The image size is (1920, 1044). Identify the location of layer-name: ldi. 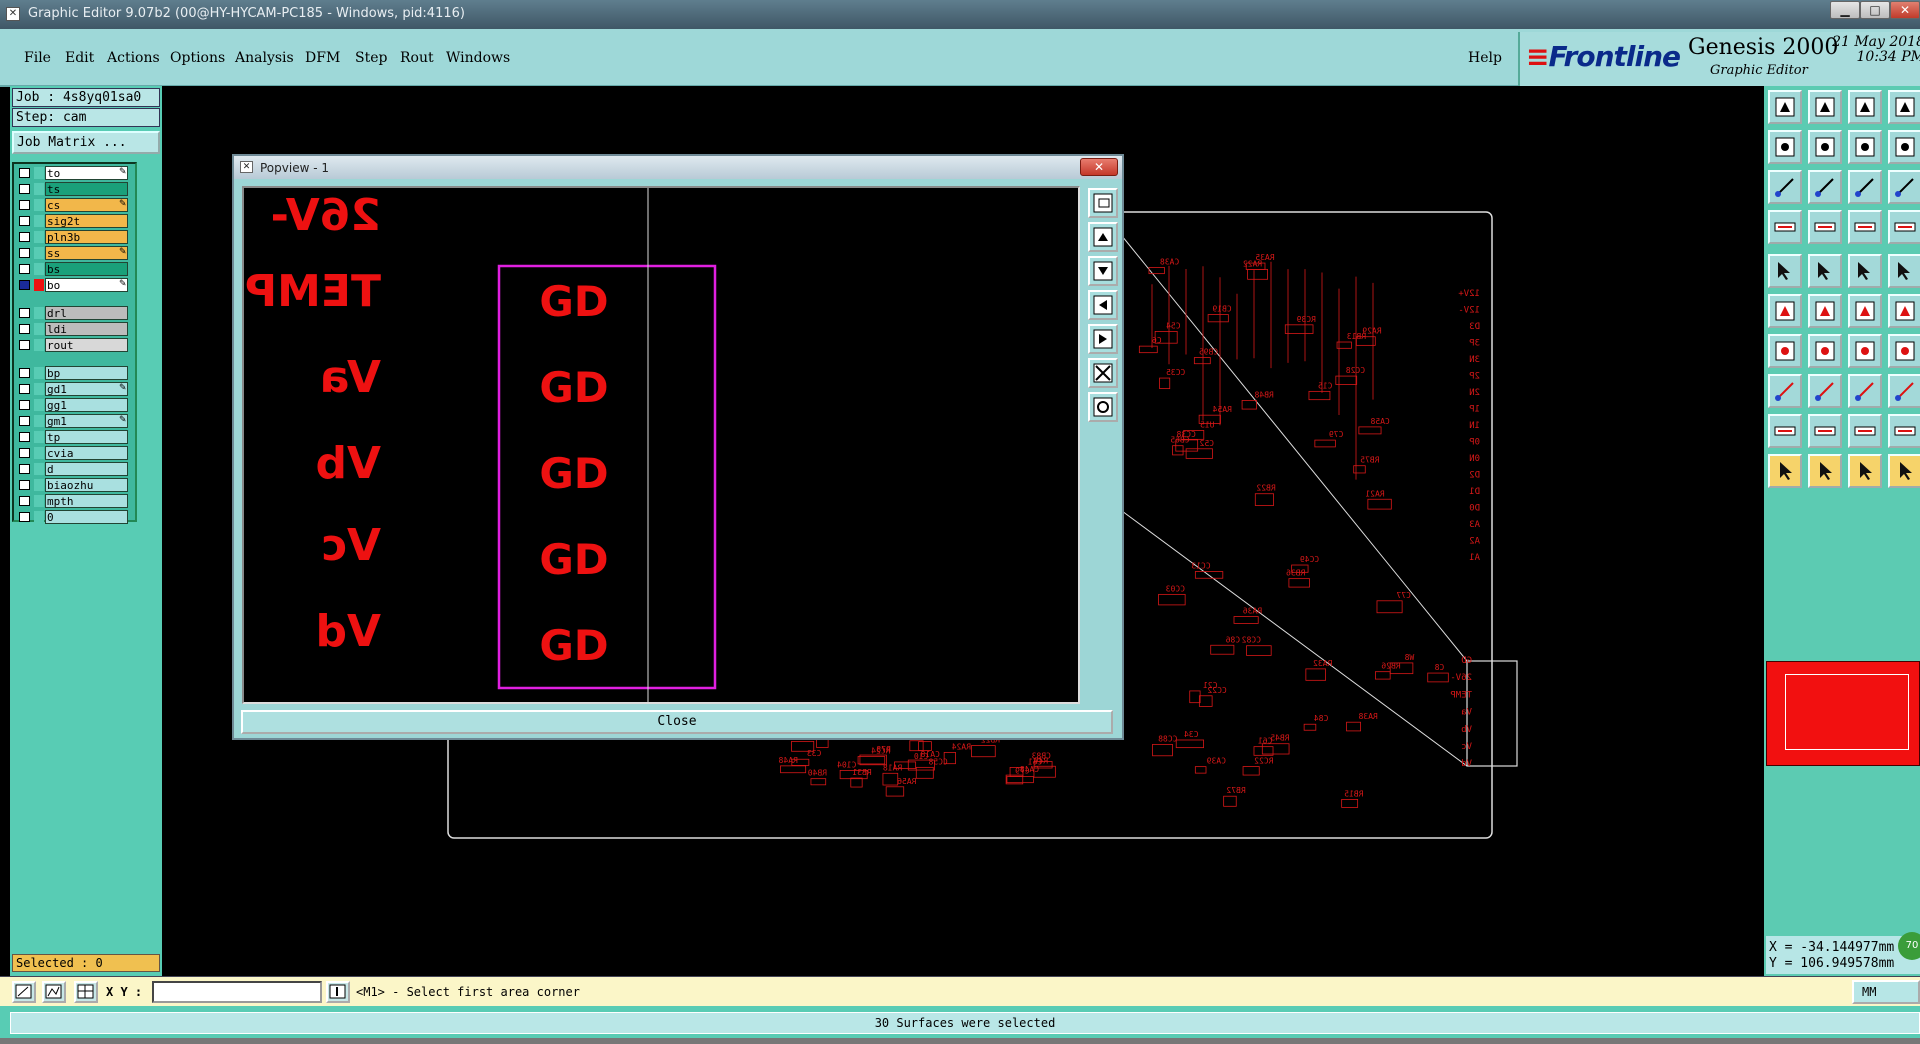
(86, 329).